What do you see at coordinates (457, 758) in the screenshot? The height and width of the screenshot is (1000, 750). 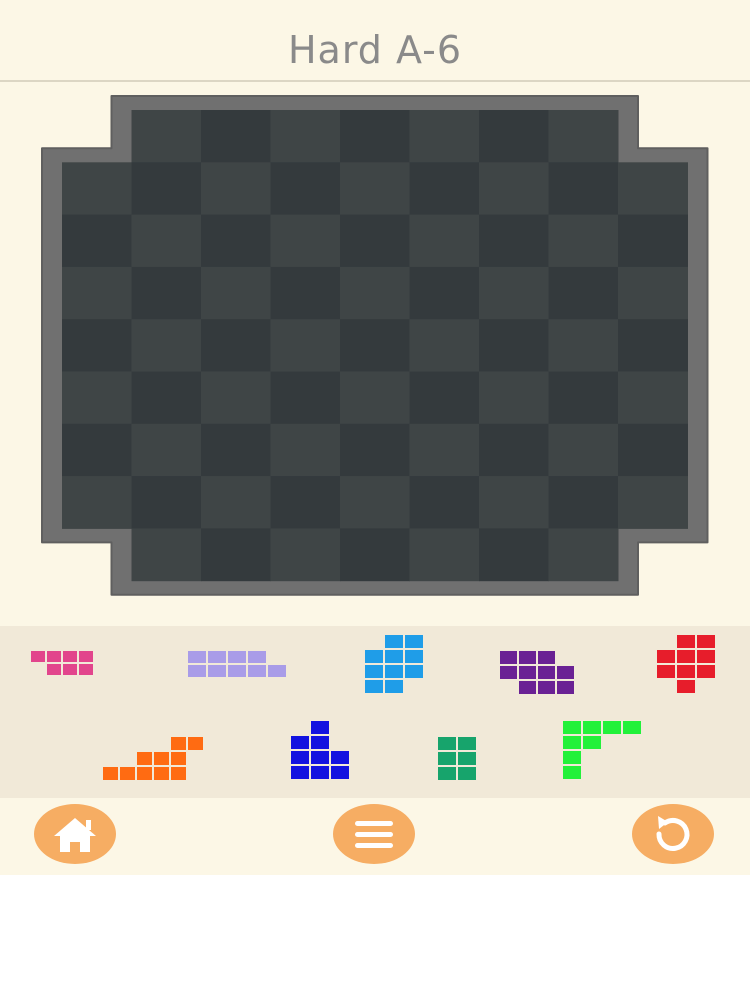 I see `piece-green` at bounding box center [457, 758].